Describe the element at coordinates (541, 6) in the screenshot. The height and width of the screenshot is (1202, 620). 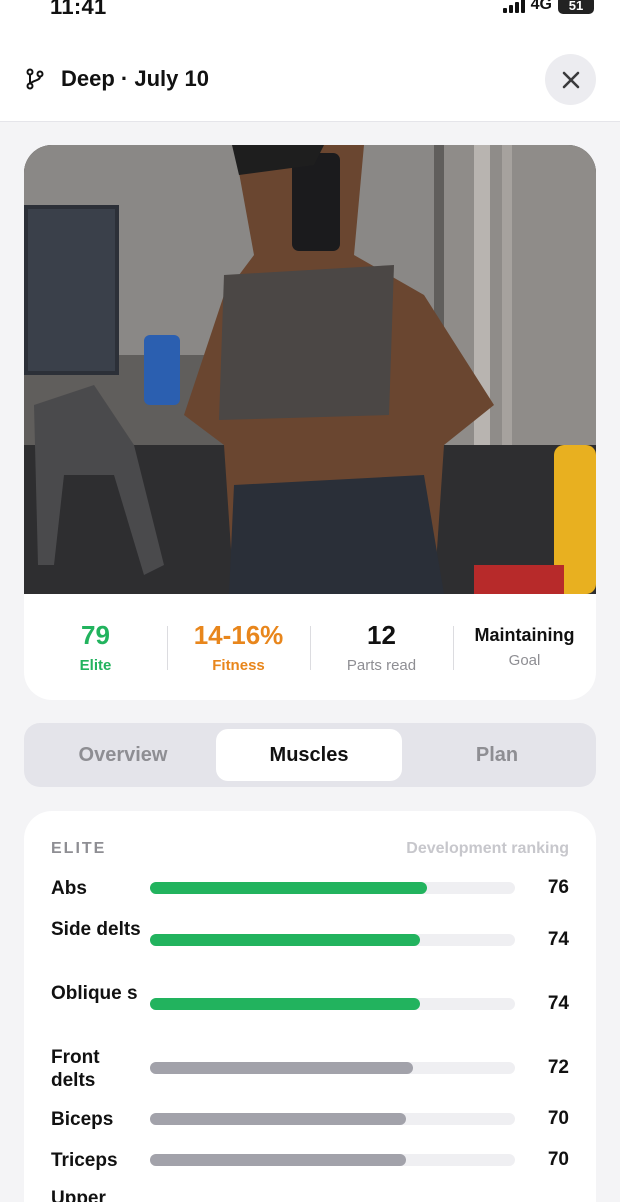
I see `network-label: 4G` at that location.